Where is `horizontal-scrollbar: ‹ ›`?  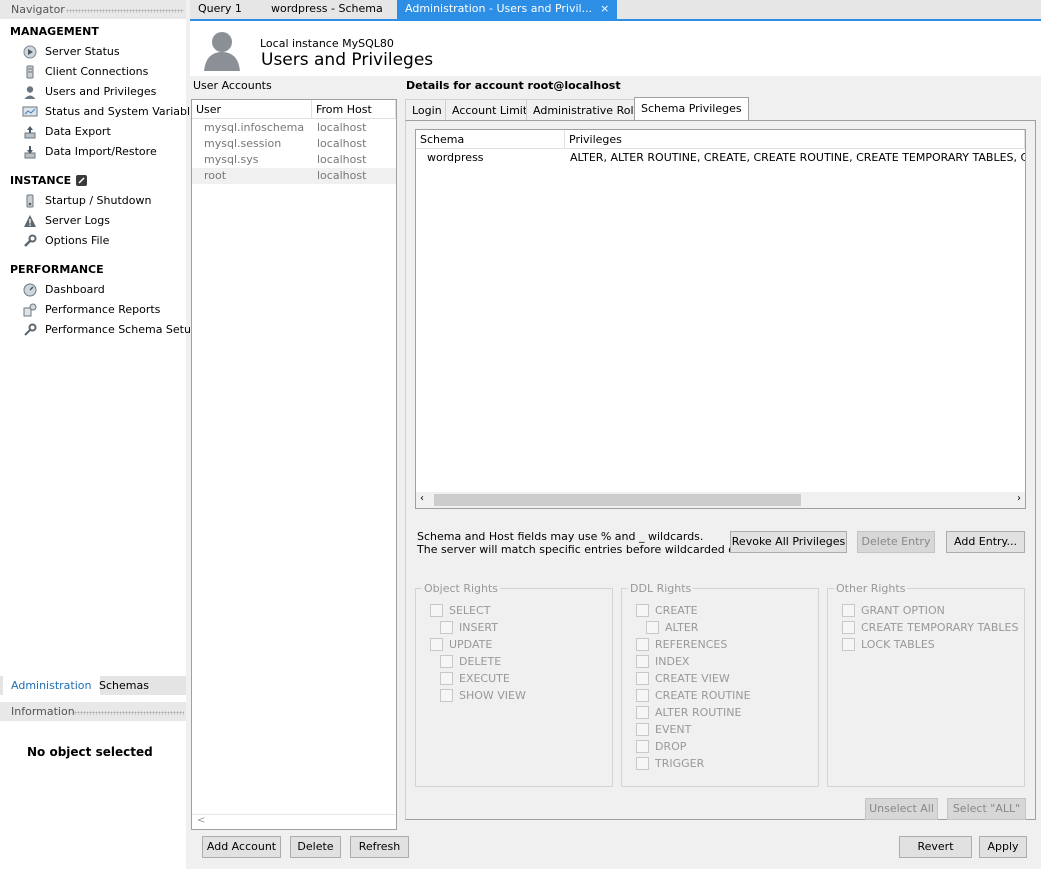
horizontal-scrollbar: ‹ › is located at coordinates (720, 500).